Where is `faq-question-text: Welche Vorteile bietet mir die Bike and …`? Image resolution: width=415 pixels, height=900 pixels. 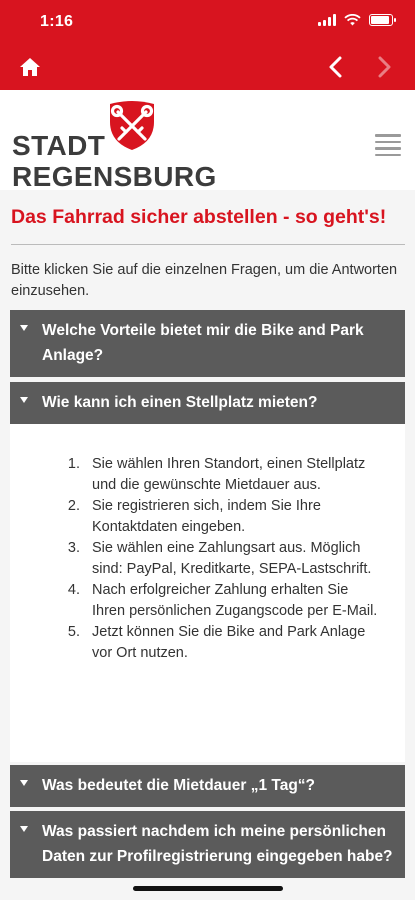 faq-question-text: Welche Vorteile bietet mir die Bike and … is located at coordinates (203, 343).